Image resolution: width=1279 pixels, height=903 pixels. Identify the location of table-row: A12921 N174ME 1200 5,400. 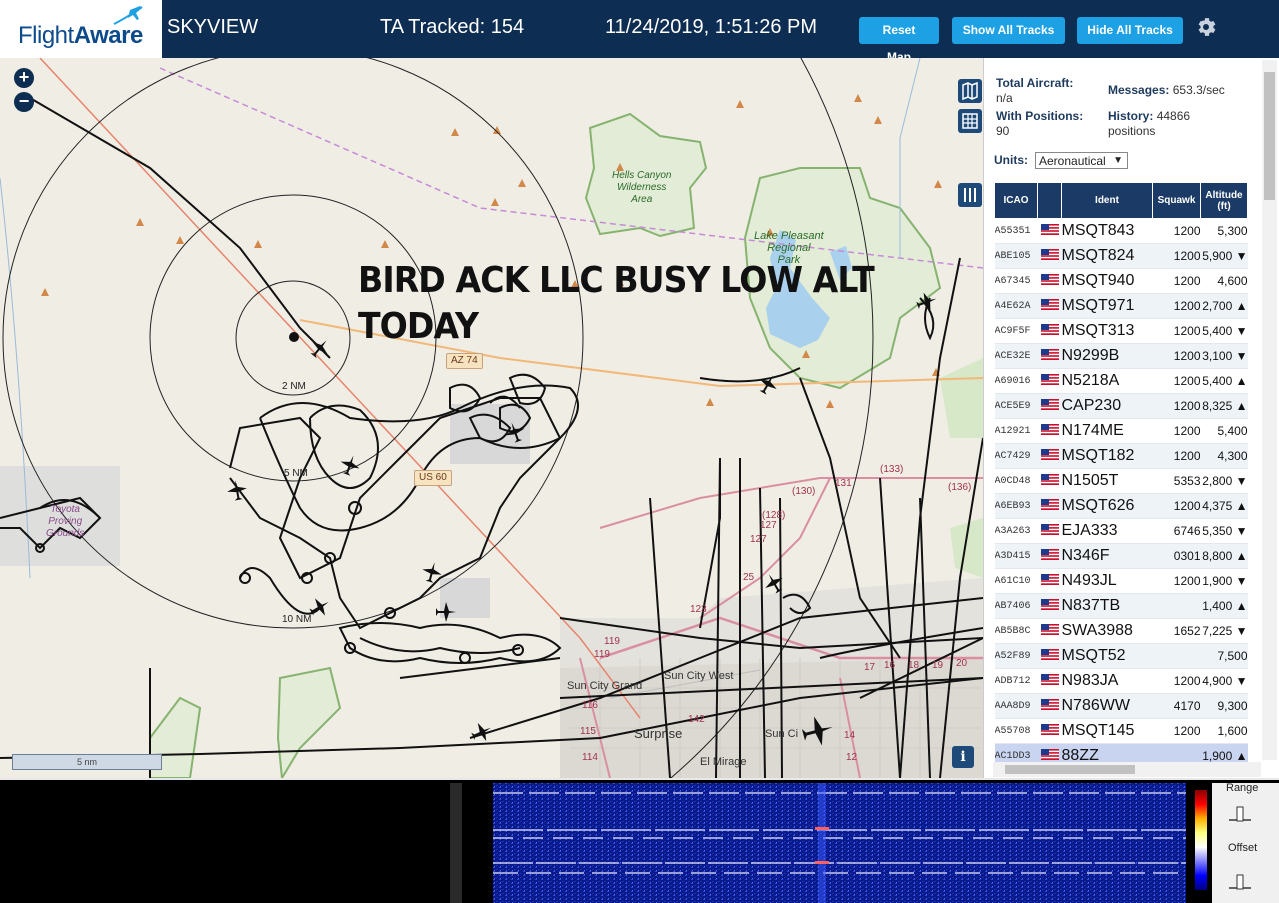
(1121, 431).